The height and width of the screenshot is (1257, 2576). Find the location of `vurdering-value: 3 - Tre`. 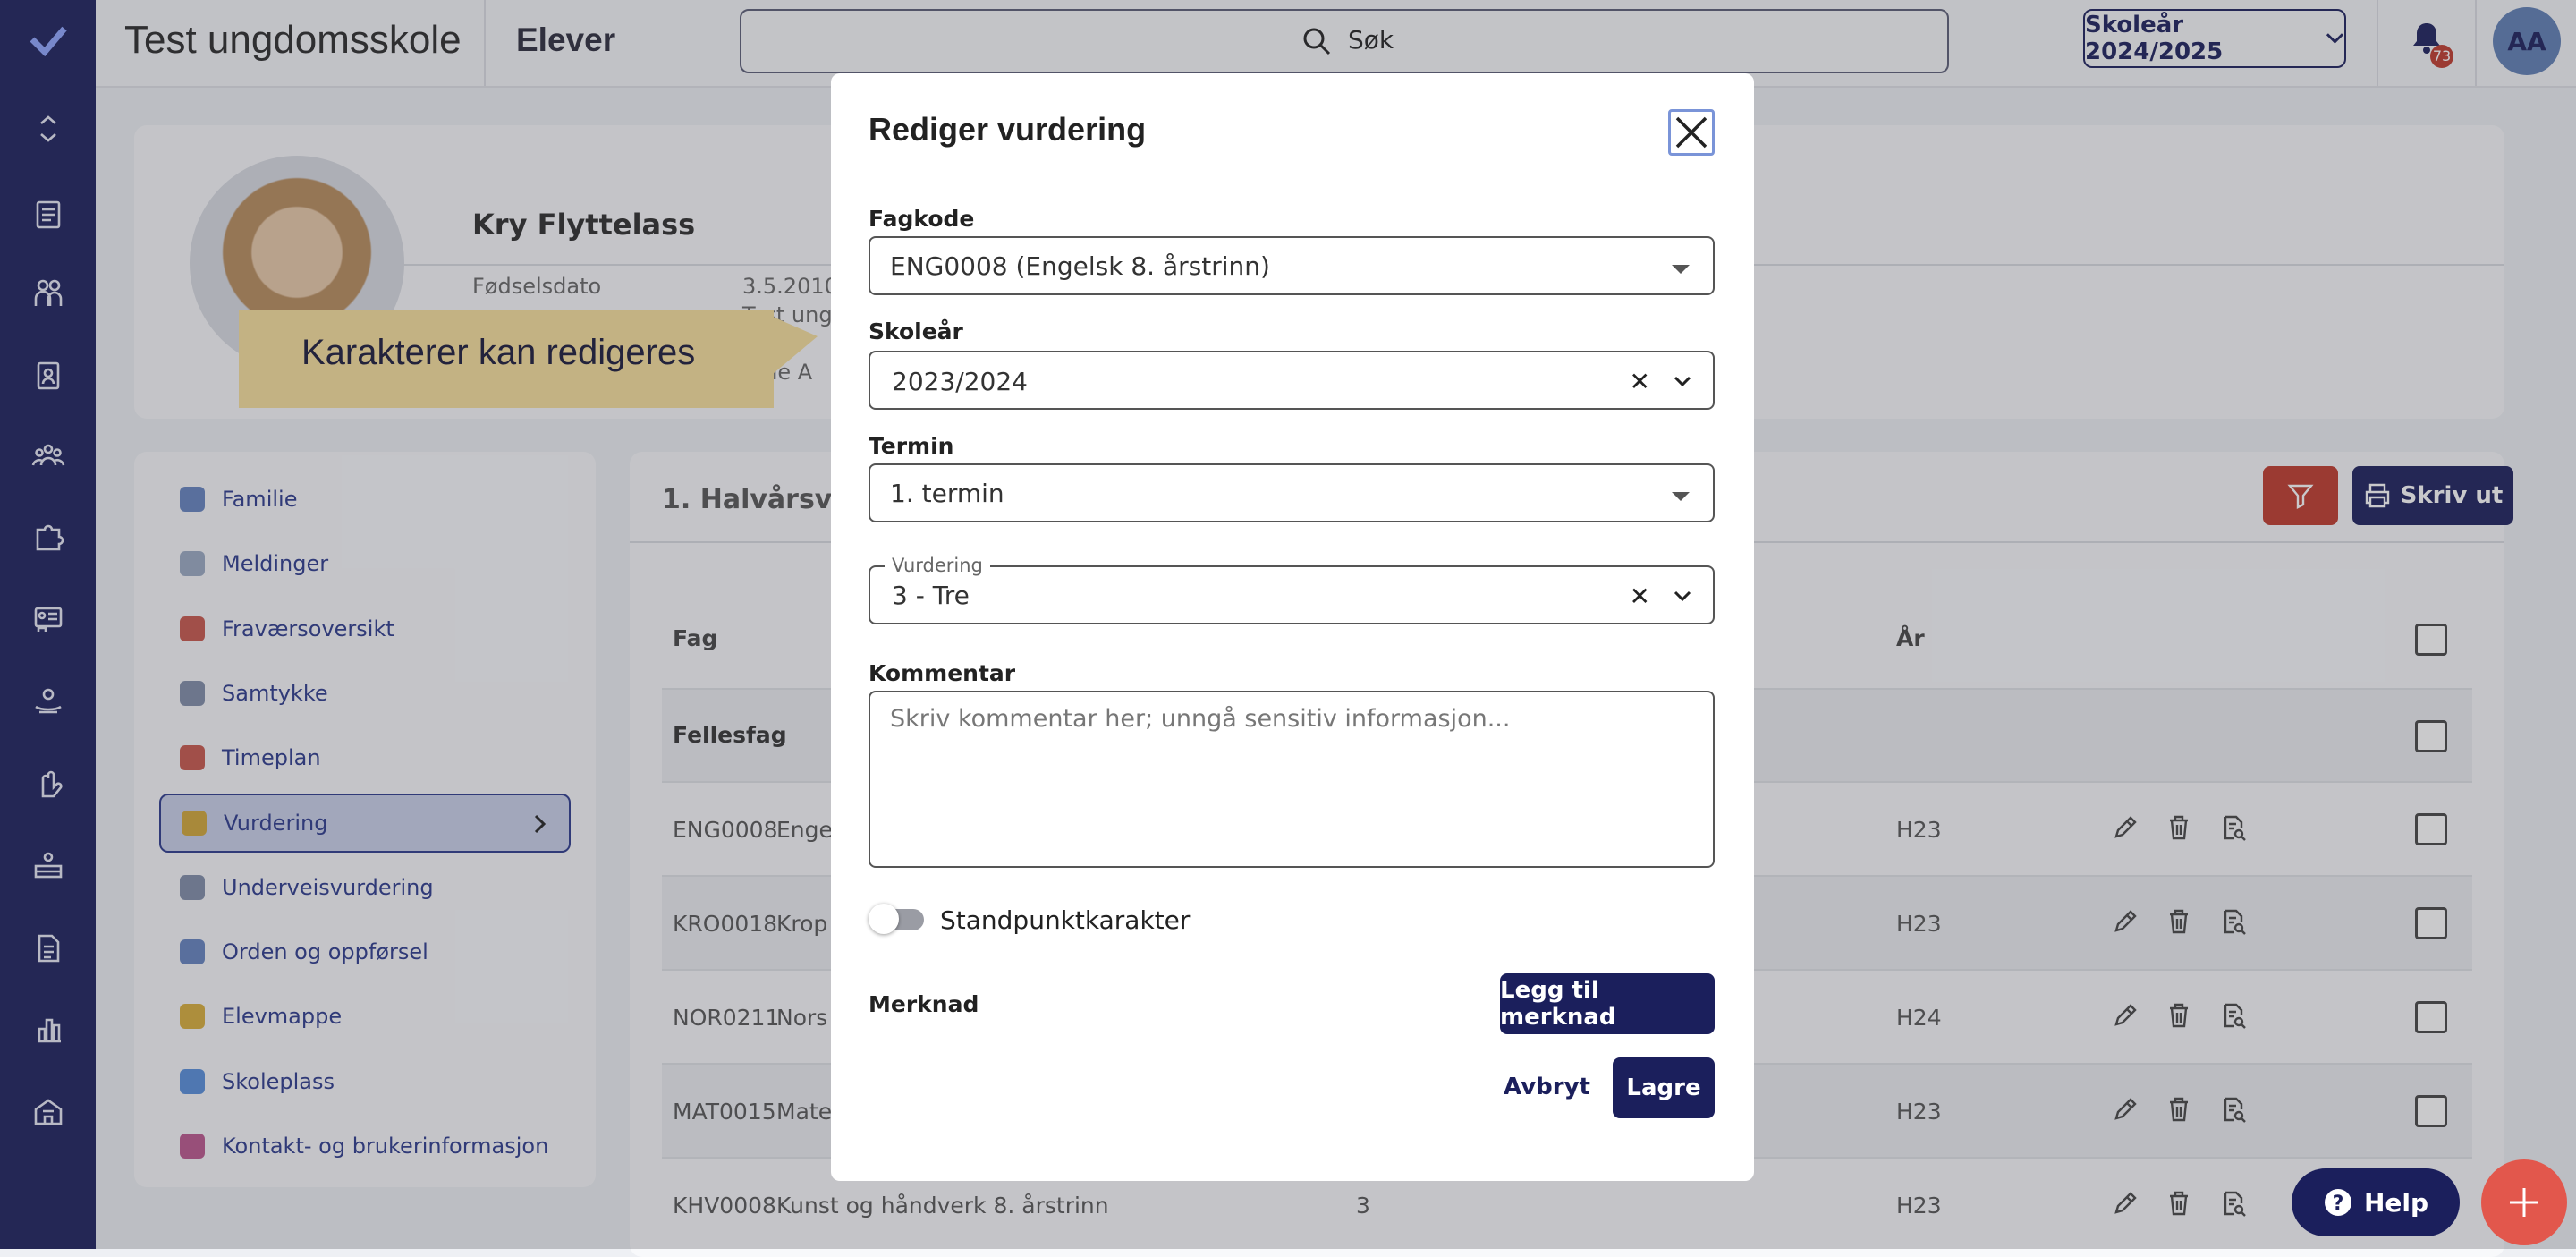

vurdering-value: 3 - Tre is located at coordinates (931, 595).